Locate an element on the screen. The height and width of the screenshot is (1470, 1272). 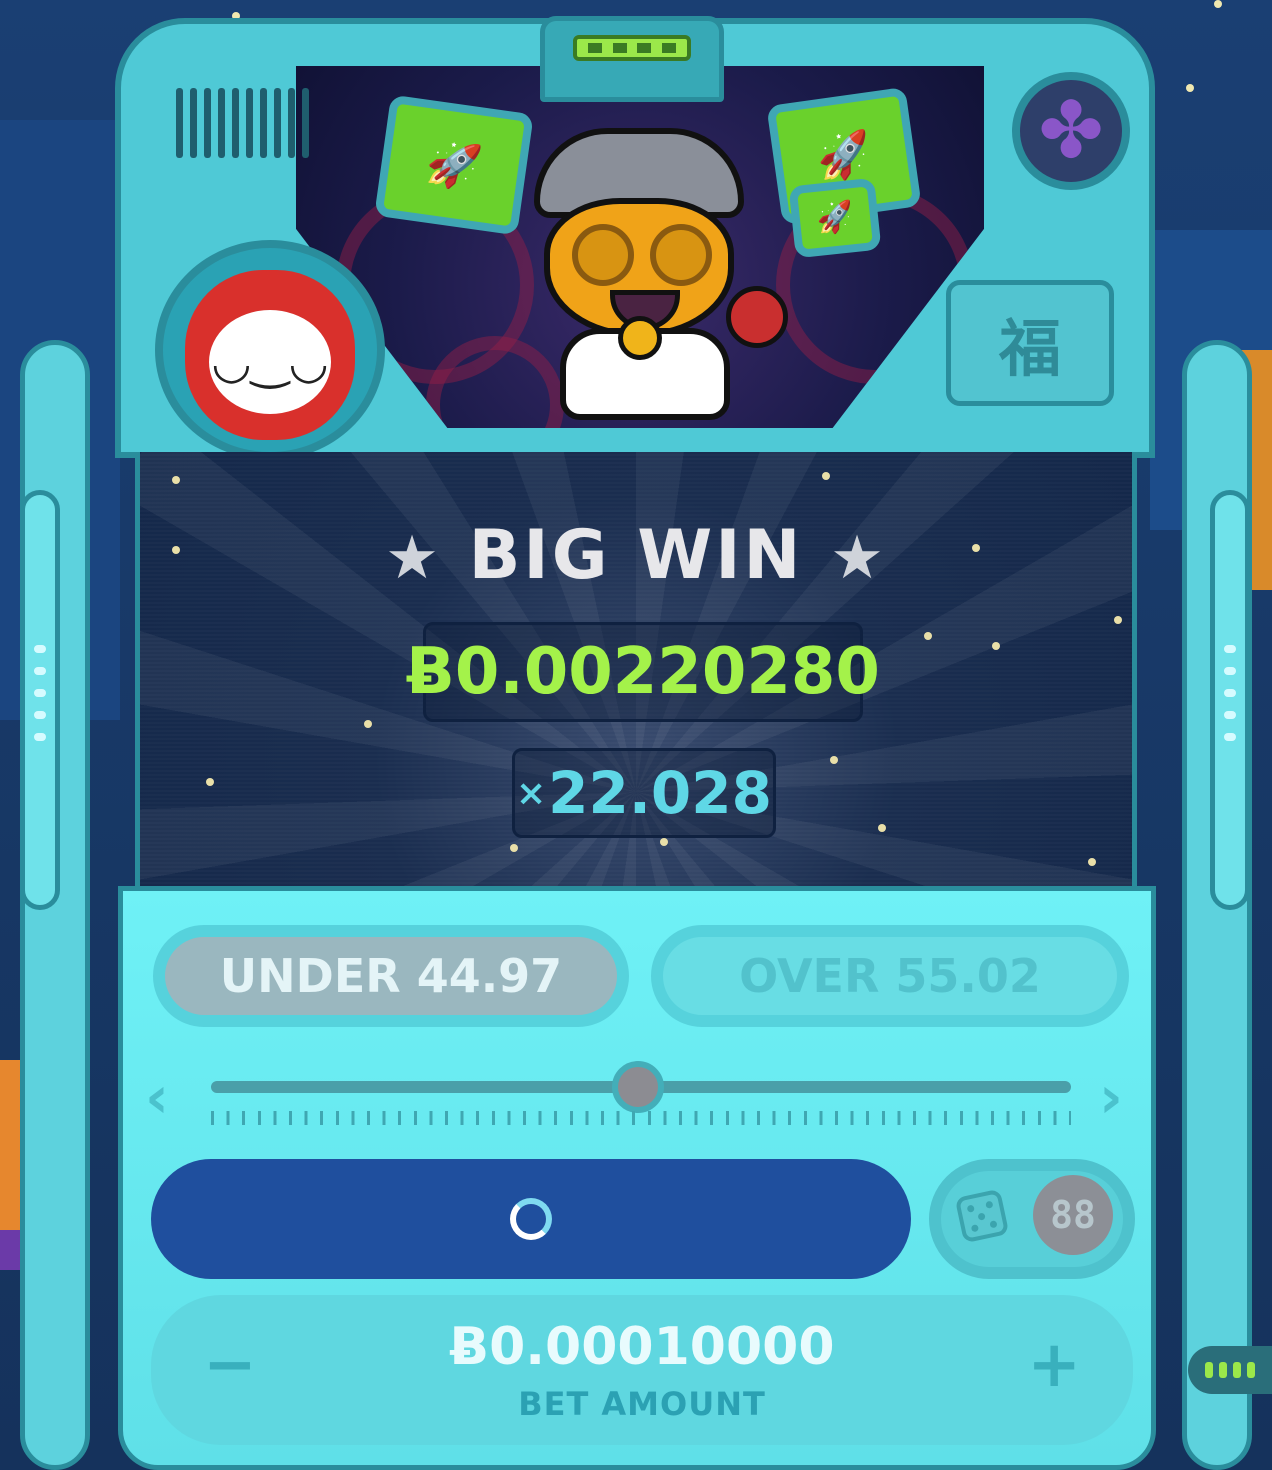
cat-ball is located at coordinates (757, 317).